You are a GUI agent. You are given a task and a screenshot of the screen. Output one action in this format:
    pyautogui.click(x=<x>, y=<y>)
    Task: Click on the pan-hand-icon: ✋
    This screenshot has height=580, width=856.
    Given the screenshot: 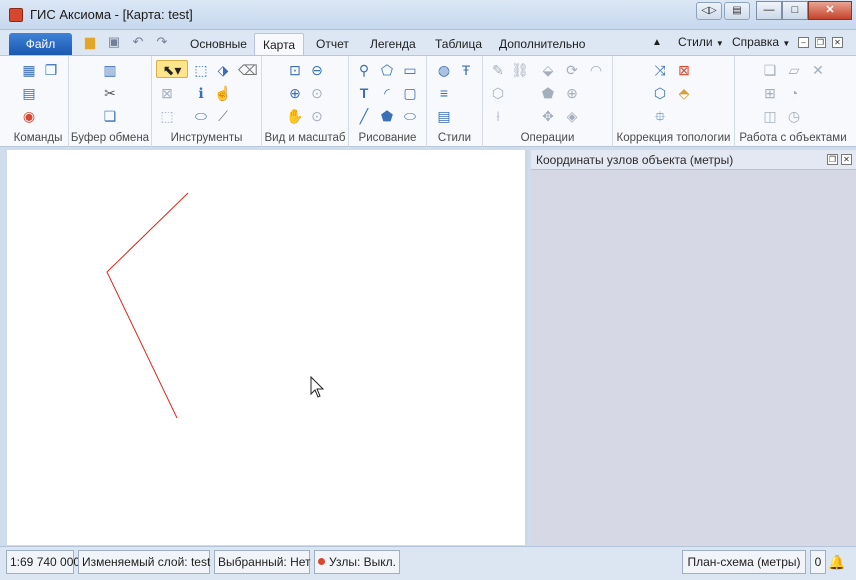 What is the action you would take?
    pyautogui.click(x=295, y=116)
    